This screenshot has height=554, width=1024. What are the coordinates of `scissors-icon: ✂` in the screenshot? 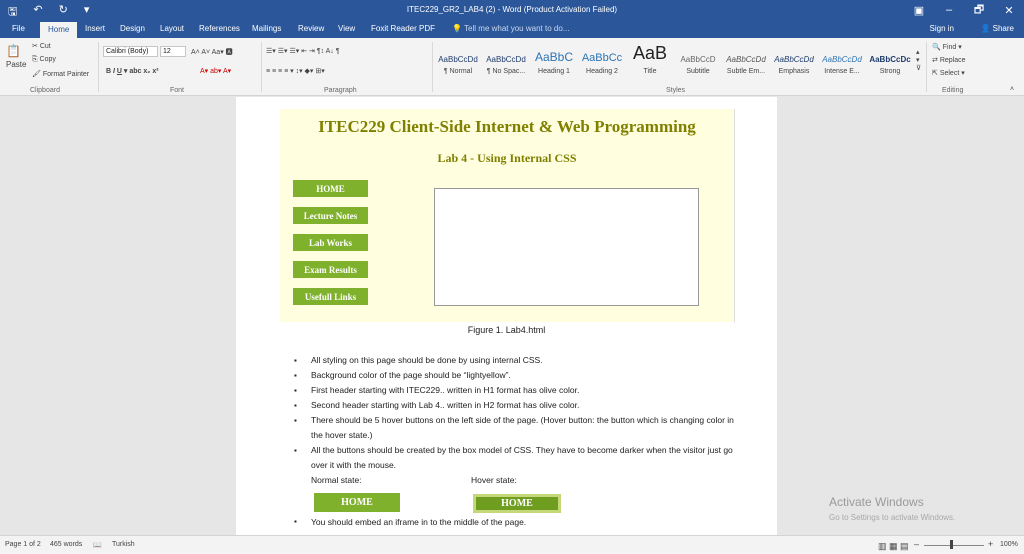 It's located at (36, 46).